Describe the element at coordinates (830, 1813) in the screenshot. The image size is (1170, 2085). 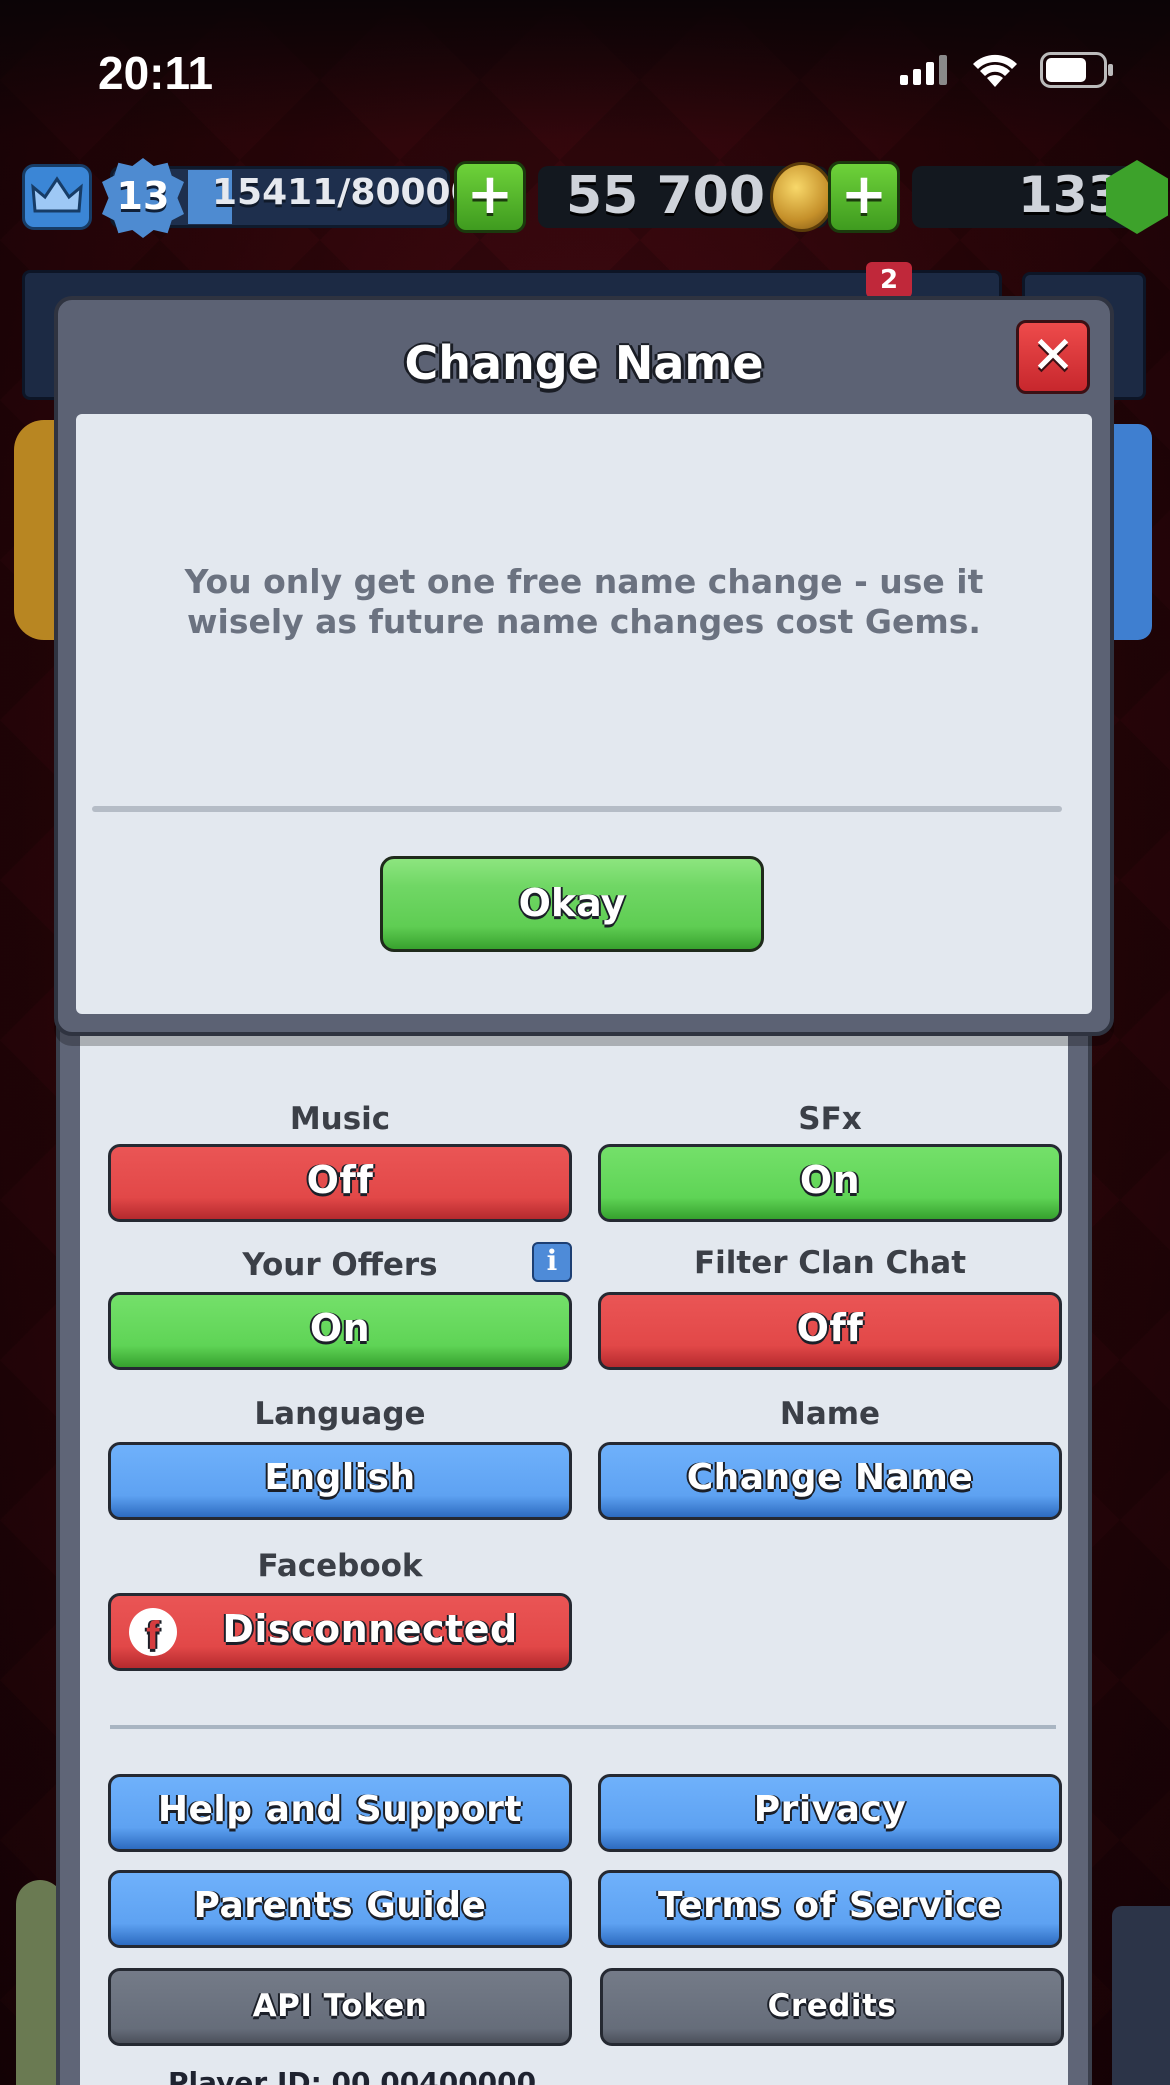
I see `privacy-button: Privacy` at that location.